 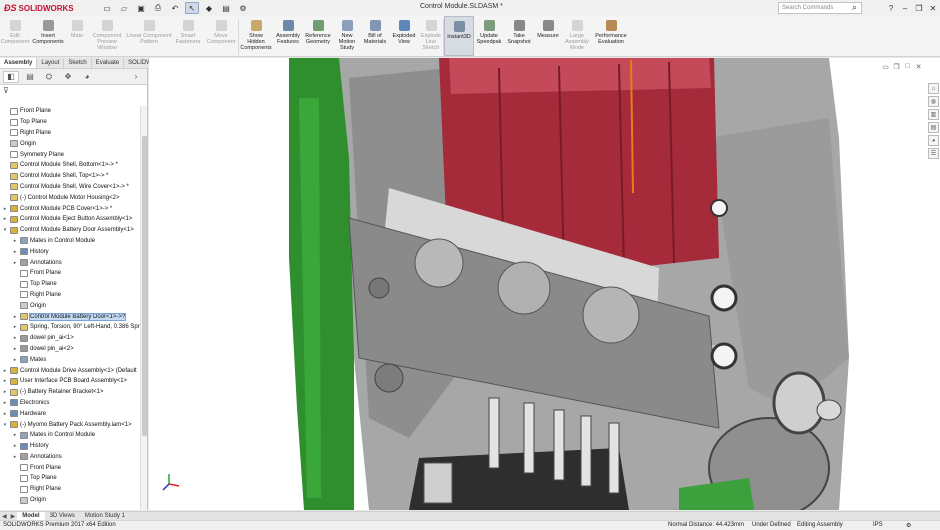 I want to click on viewport-maximize-icon: □, so click(x=907, y=66).